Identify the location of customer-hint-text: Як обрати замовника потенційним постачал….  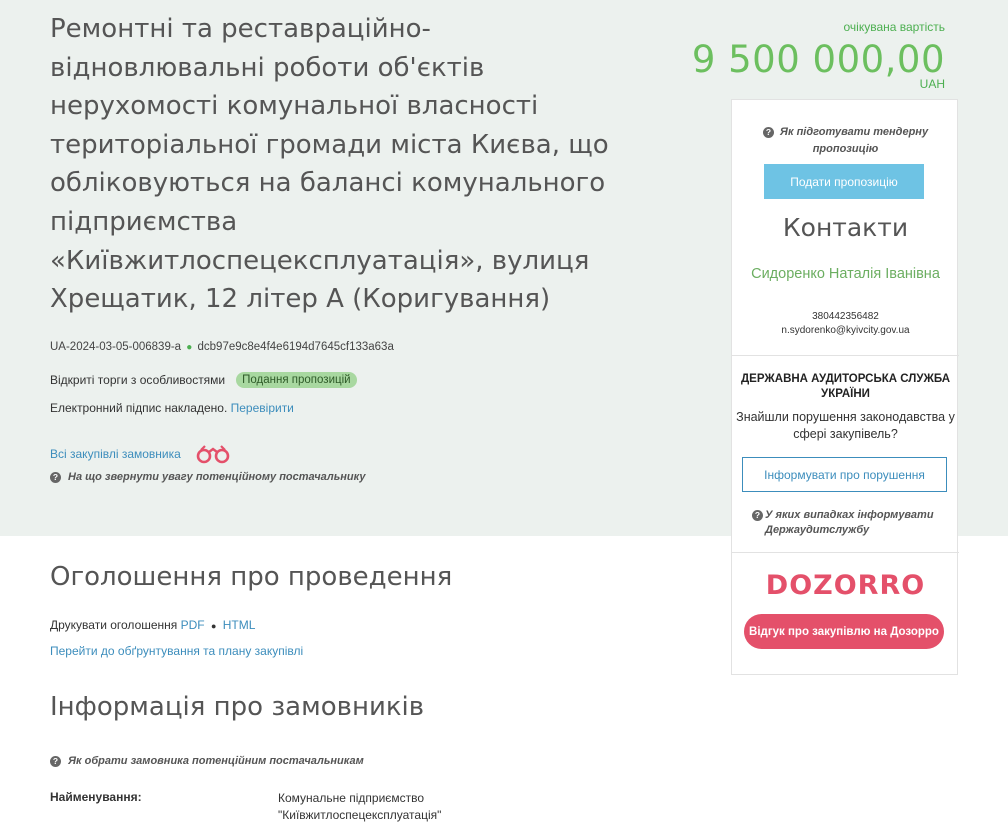
(216, 761).